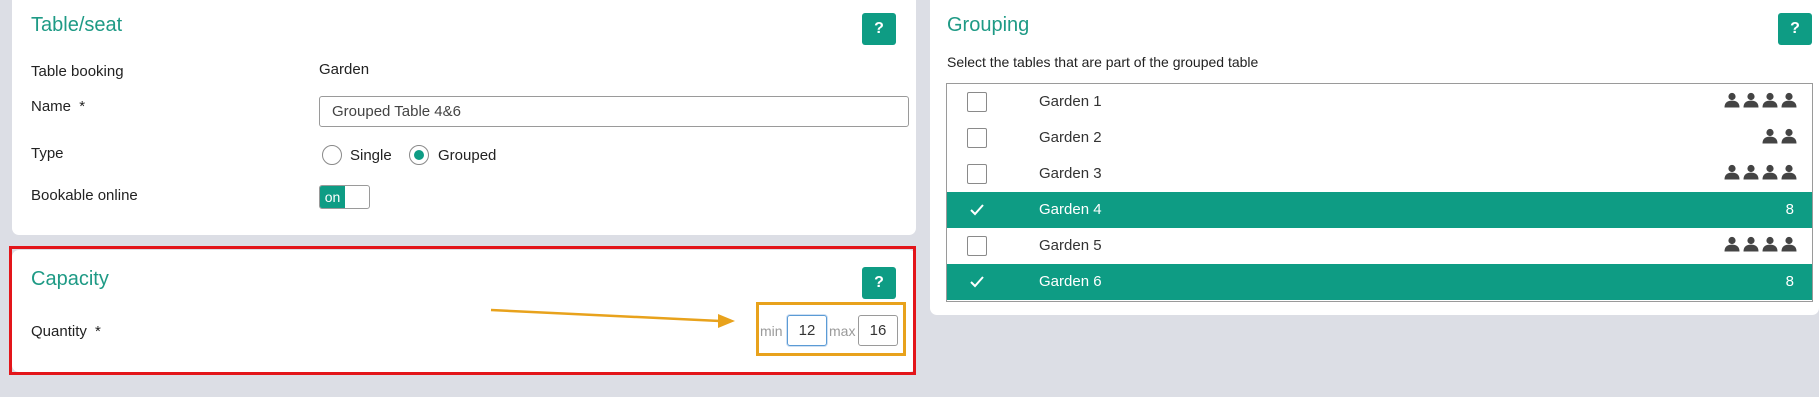 The image size is (1819, 397). Describe the element at coordinates (1379, 102) in the screenshot. I see `table-row: Garden 1` at that location.